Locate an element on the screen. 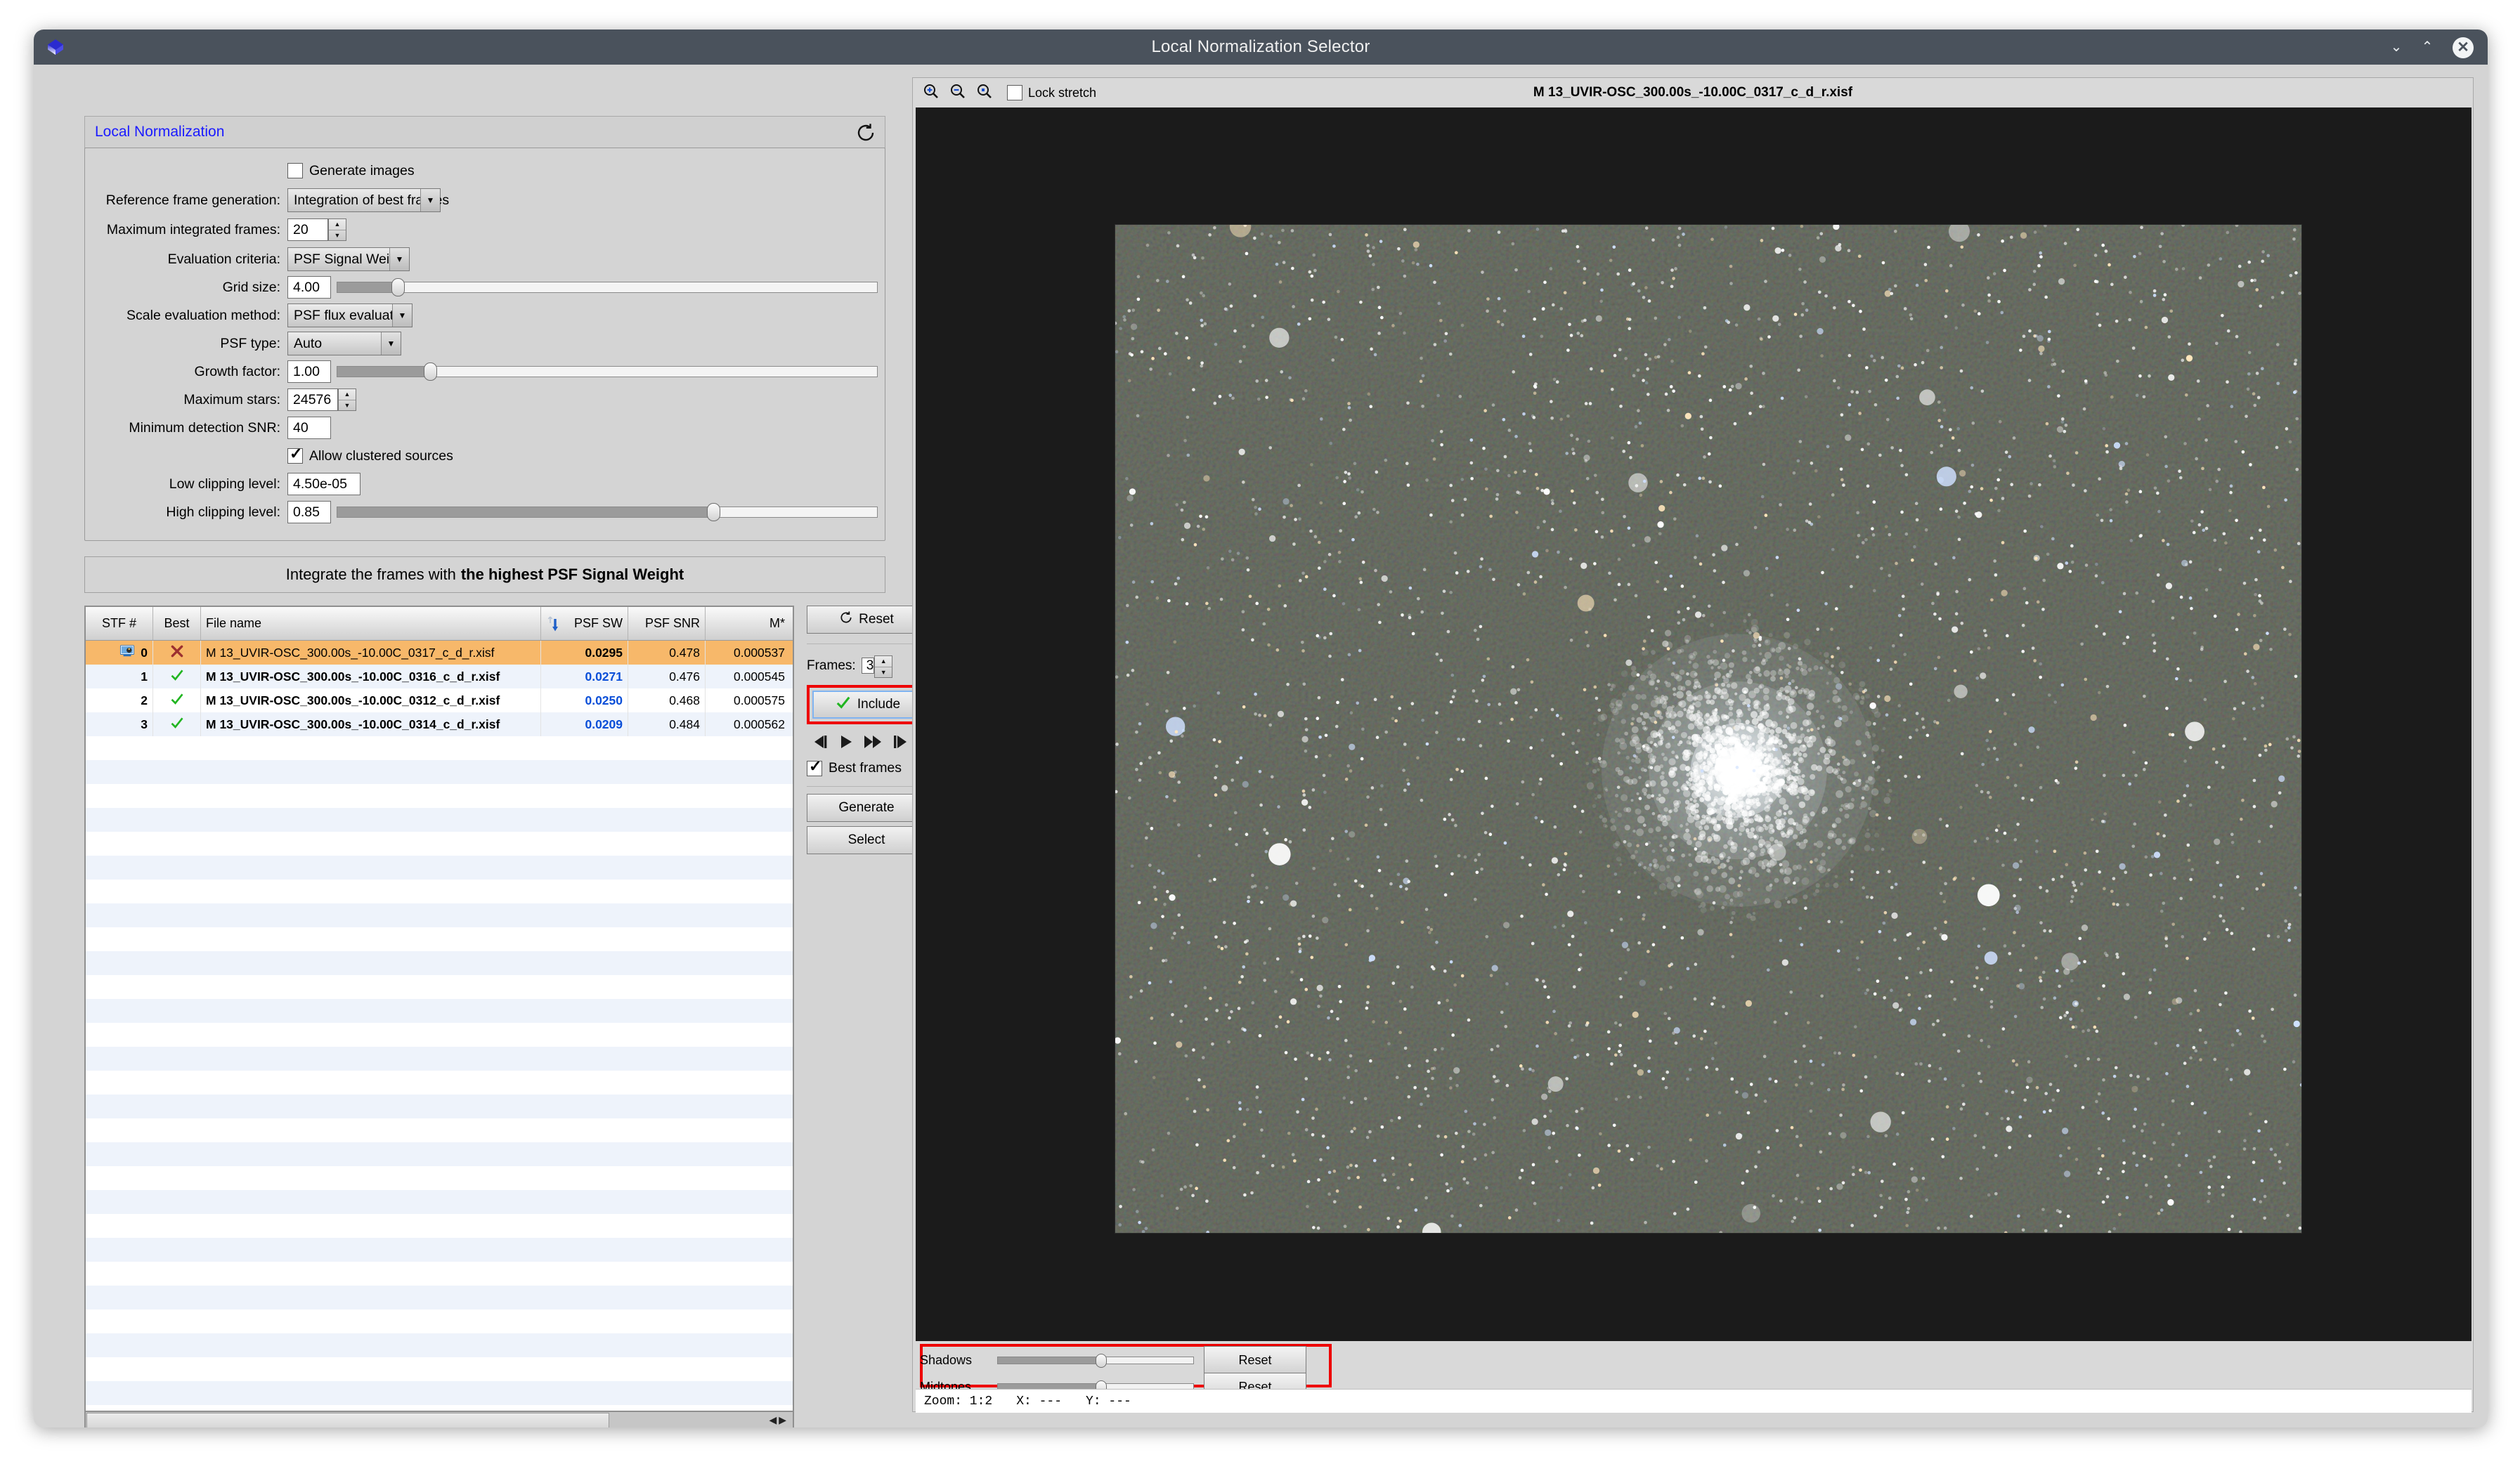 This screenshot has height=1457, width=2520. reset-button-label: Reset is located at coordinates (877, 620).